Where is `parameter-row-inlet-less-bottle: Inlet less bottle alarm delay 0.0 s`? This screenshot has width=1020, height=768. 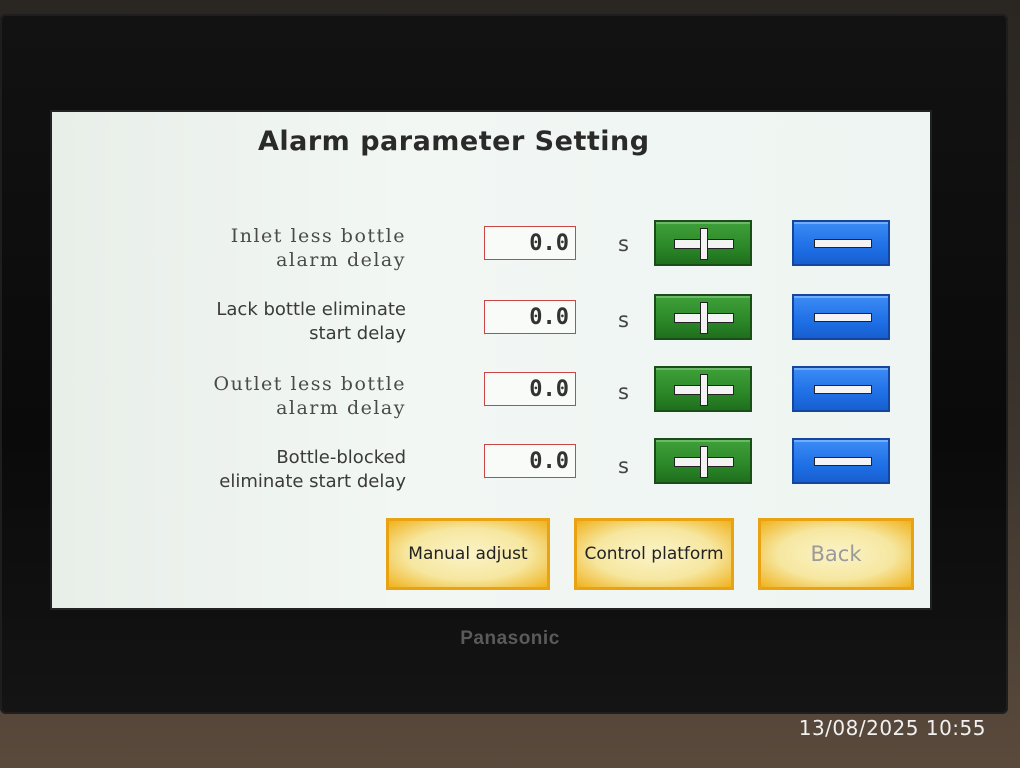
parameter-row-inlet-less-bottle: Inlet less bottle alarm delay 0.0 s is located at coordinates (491, 256).